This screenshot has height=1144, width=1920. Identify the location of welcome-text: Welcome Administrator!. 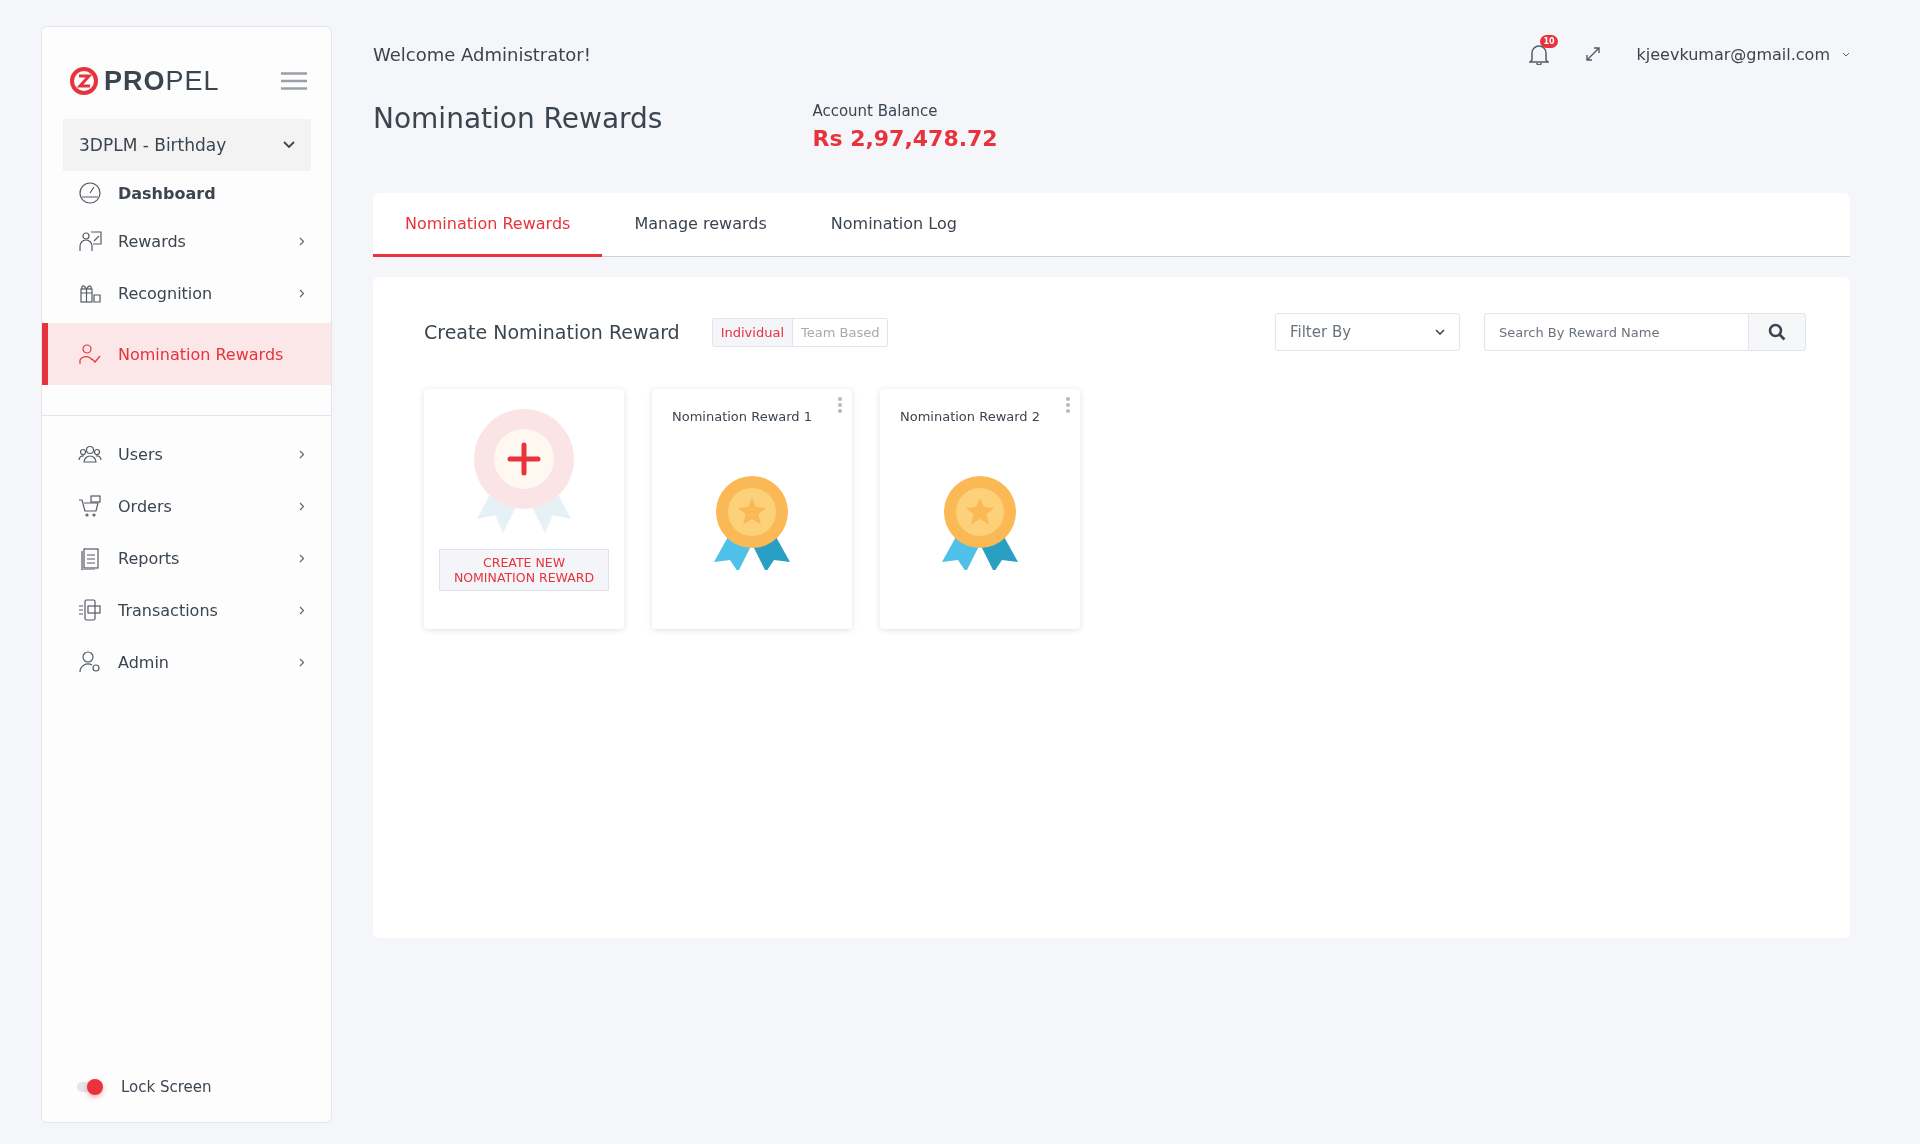
(482, 54).